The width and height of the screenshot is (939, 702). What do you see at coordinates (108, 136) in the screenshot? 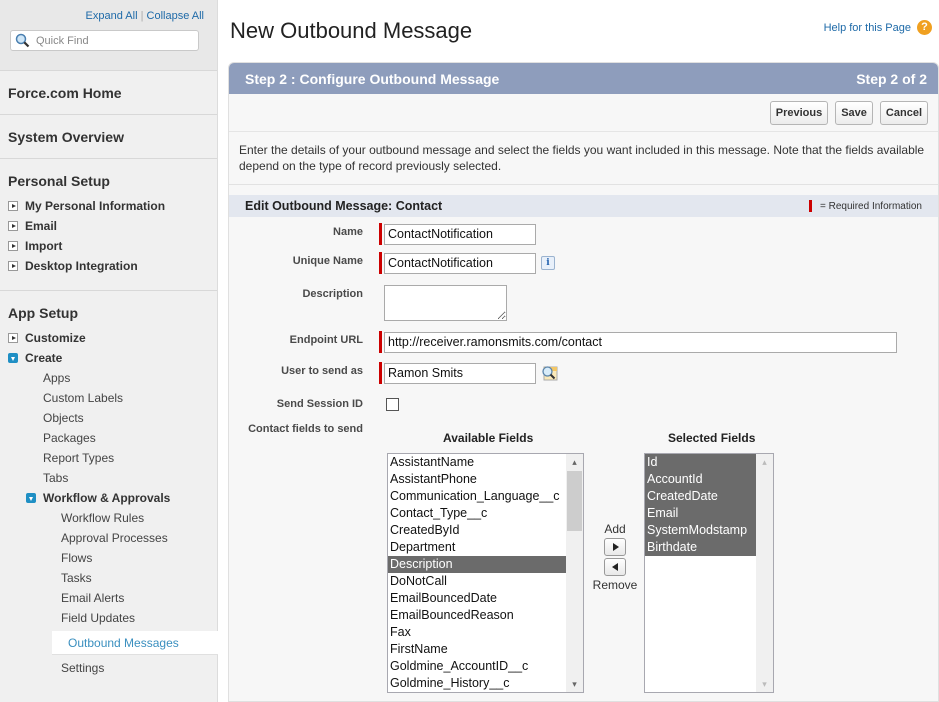
I see `sidebar-system-overview: System Overview` at bounding box center [108, 136].